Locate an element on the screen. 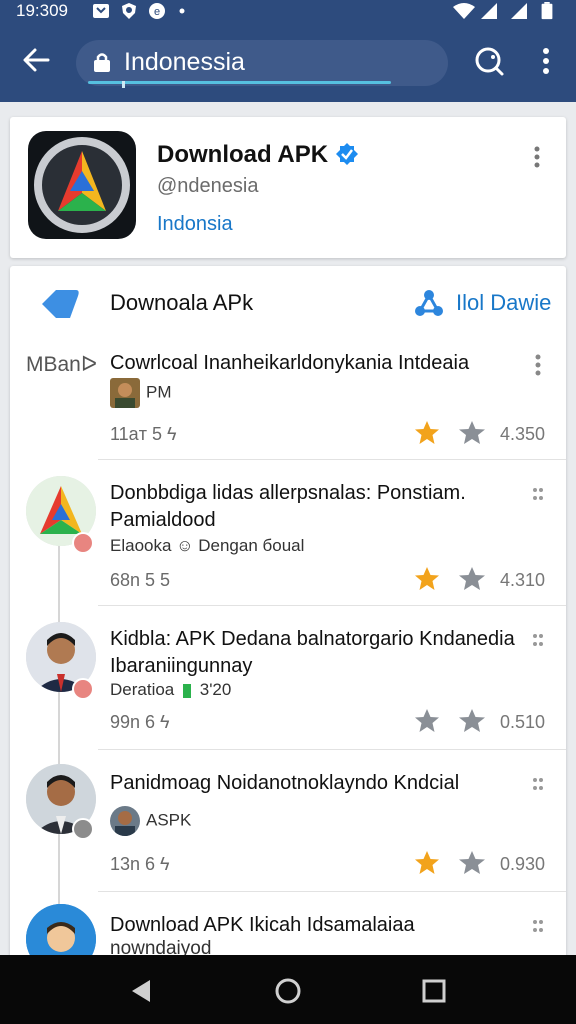 The width and height of the screenshot is (576, 1024). app-bar: 19:309 e Indonessia is located at coordinates (288, 51).